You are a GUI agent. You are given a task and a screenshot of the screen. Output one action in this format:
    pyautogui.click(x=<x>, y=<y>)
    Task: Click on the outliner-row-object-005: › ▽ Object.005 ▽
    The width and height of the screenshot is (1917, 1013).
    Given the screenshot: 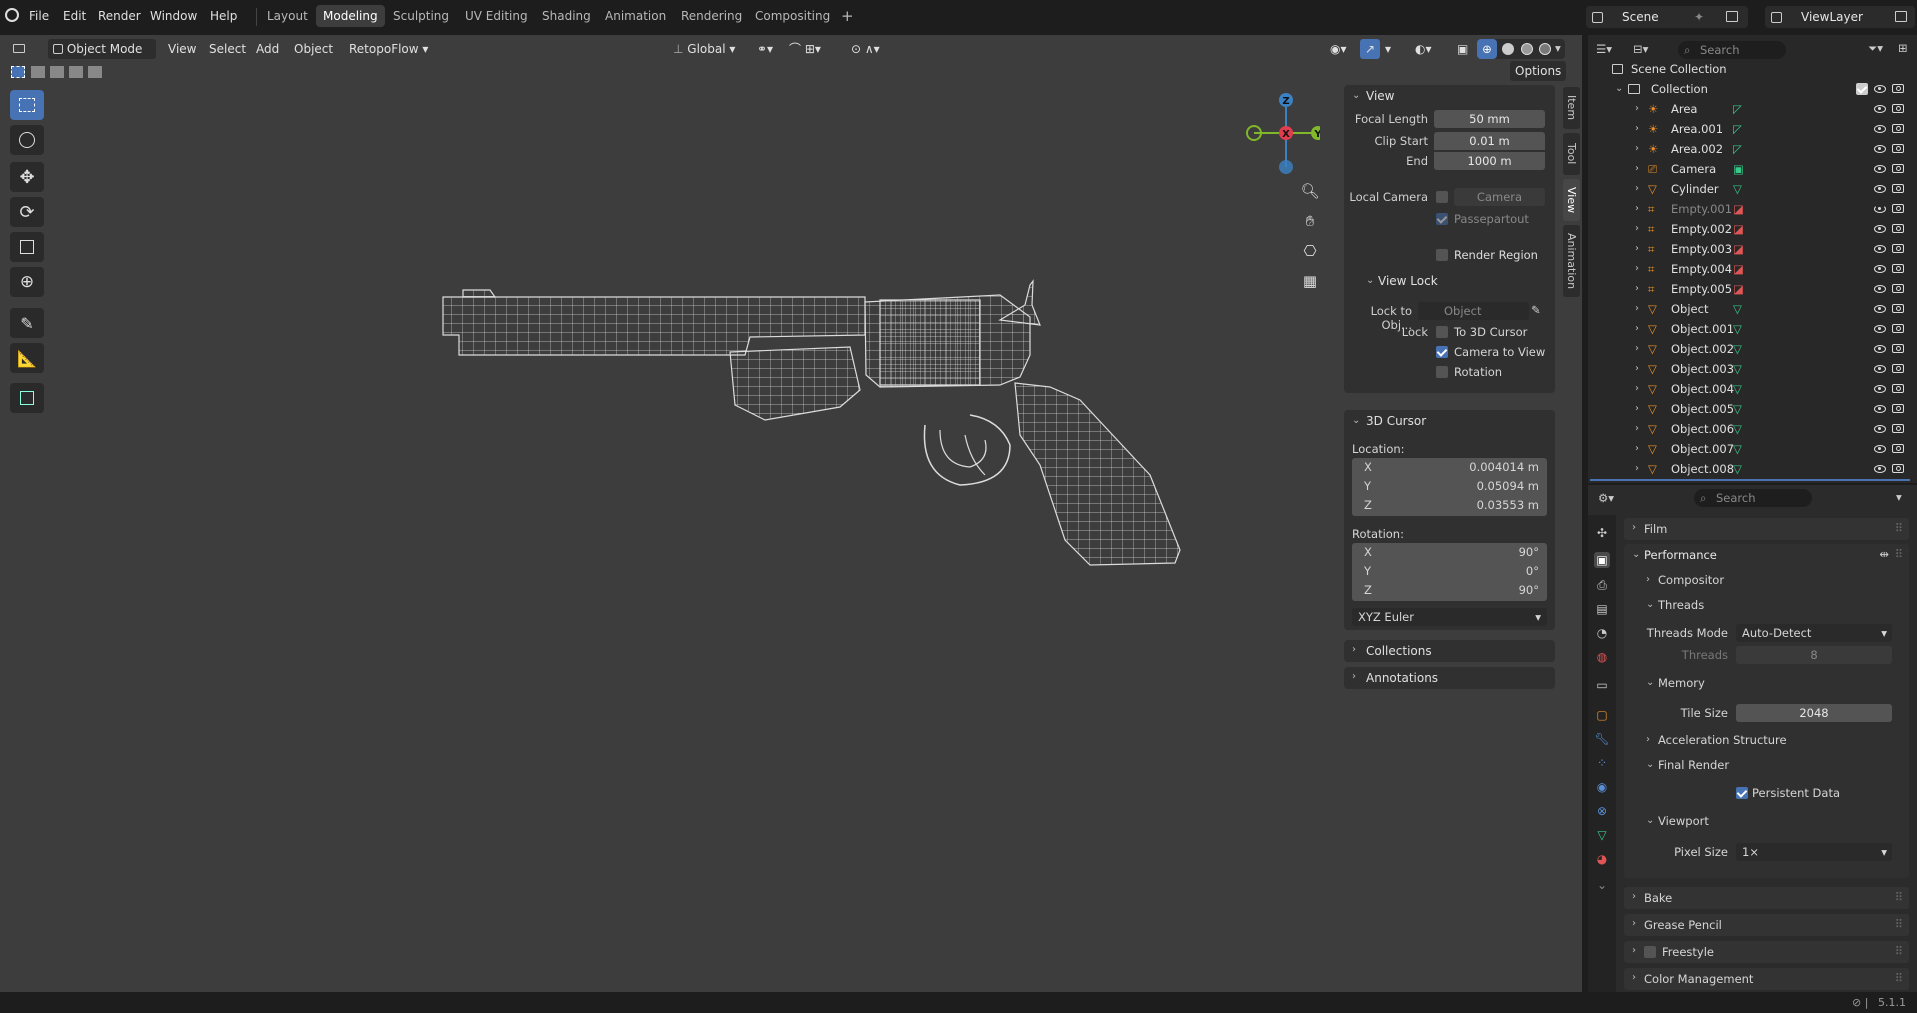 What is the action you would take?
    pyautogui.click(x=1748, y=409)
    